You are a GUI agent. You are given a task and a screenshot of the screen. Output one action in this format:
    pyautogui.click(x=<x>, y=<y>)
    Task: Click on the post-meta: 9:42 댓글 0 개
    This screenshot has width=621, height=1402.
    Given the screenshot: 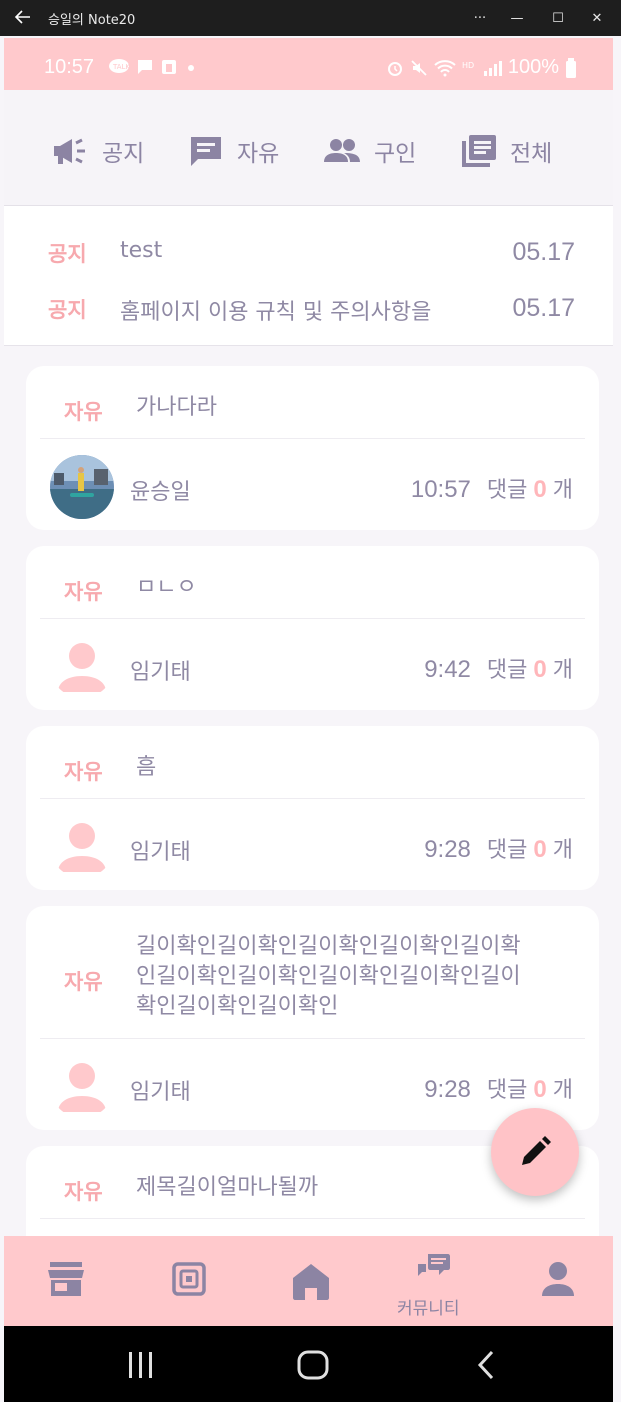 What is the action you would take?
    pyautogui.click(x=498, y=668)
    